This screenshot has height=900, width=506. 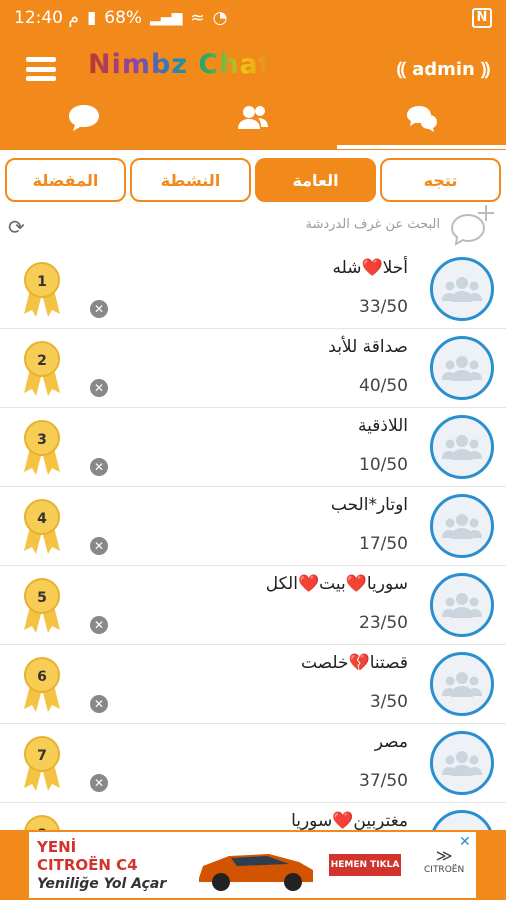 I want to click on room-name: قصتنا💔خلصت, so click(x=354, y=663).